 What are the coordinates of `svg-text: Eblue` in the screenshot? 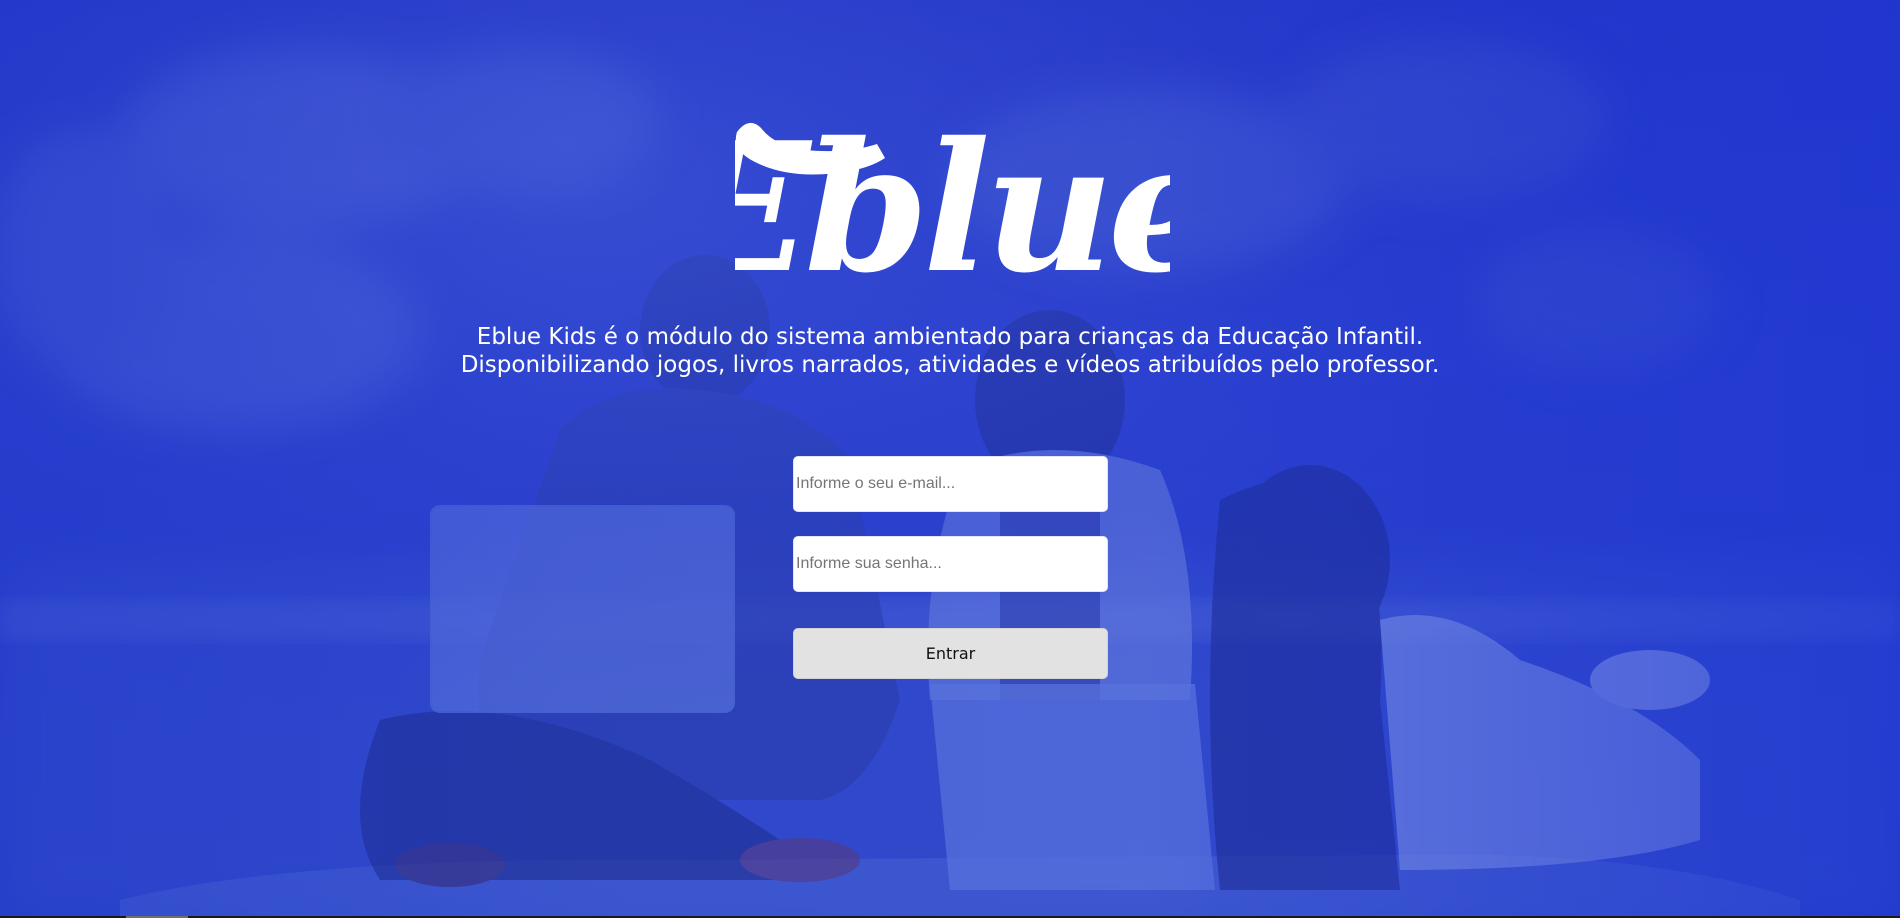 It's located at (952, 197).